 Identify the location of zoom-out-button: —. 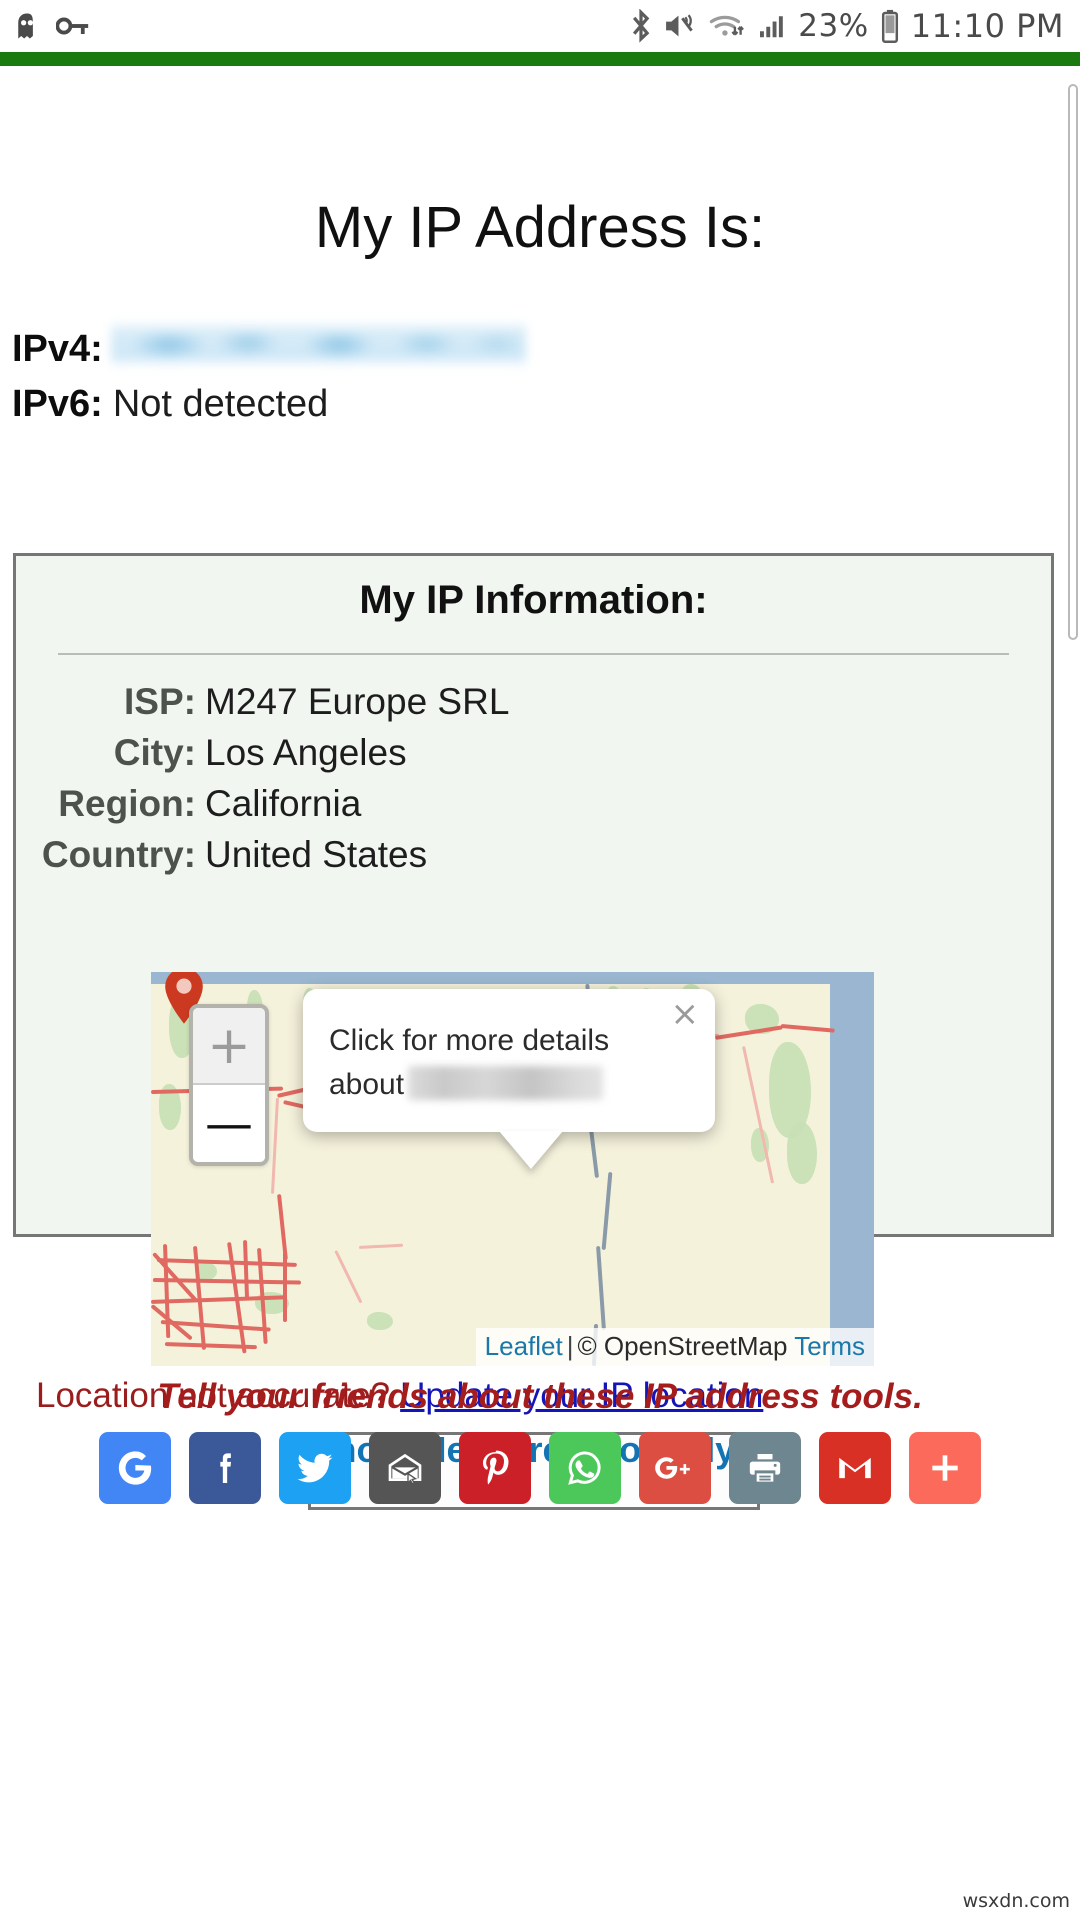
(229, 1123).